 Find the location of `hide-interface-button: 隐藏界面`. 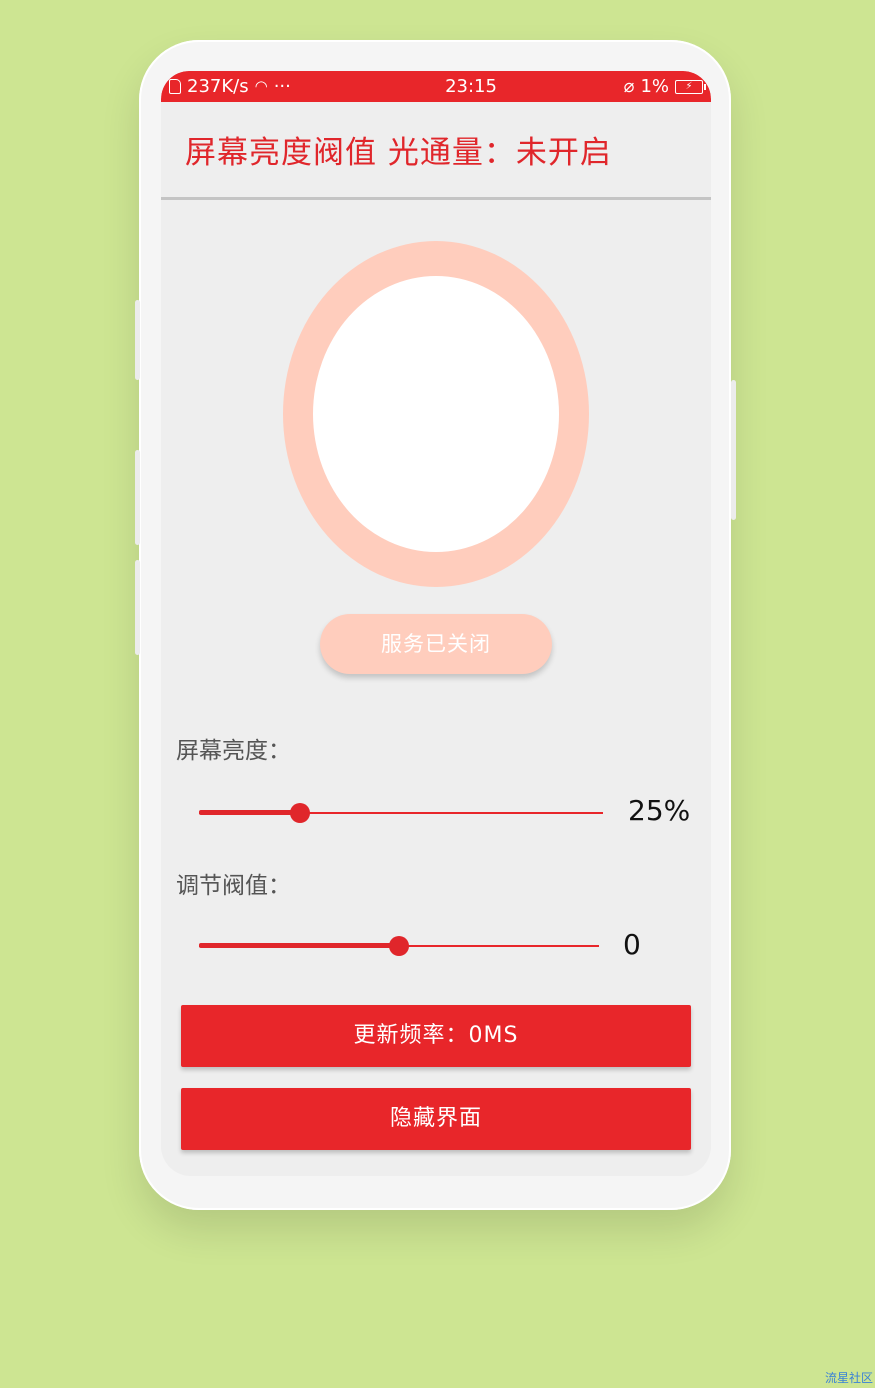

hide-interface-button: 隐藏界面 is located at coordinates (436, 1119).